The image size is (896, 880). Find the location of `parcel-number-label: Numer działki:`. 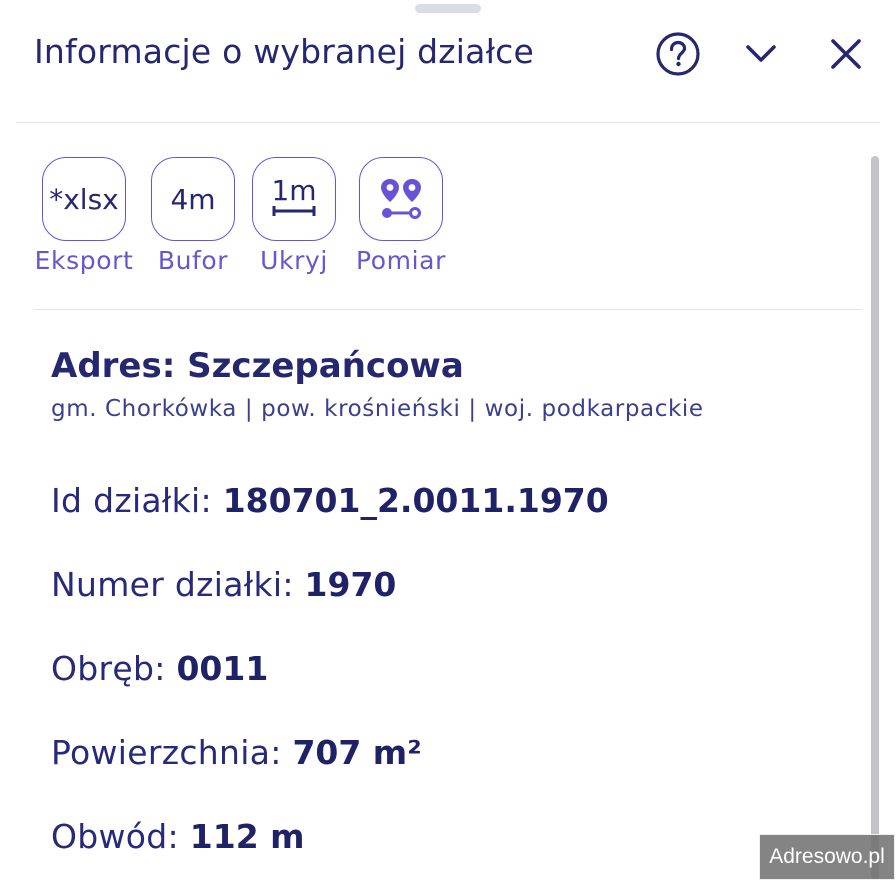

parcel-number-label: Numer działki: is located at coordinates (178, 584).